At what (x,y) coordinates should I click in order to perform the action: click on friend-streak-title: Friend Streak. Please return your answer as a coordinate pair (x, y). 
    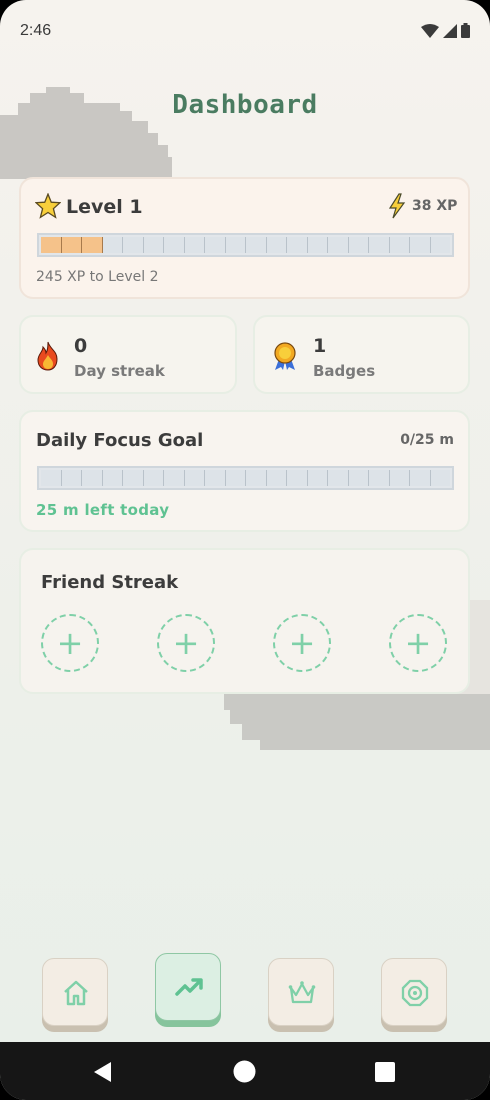
    Looking at the image, I should click on (110, 582).